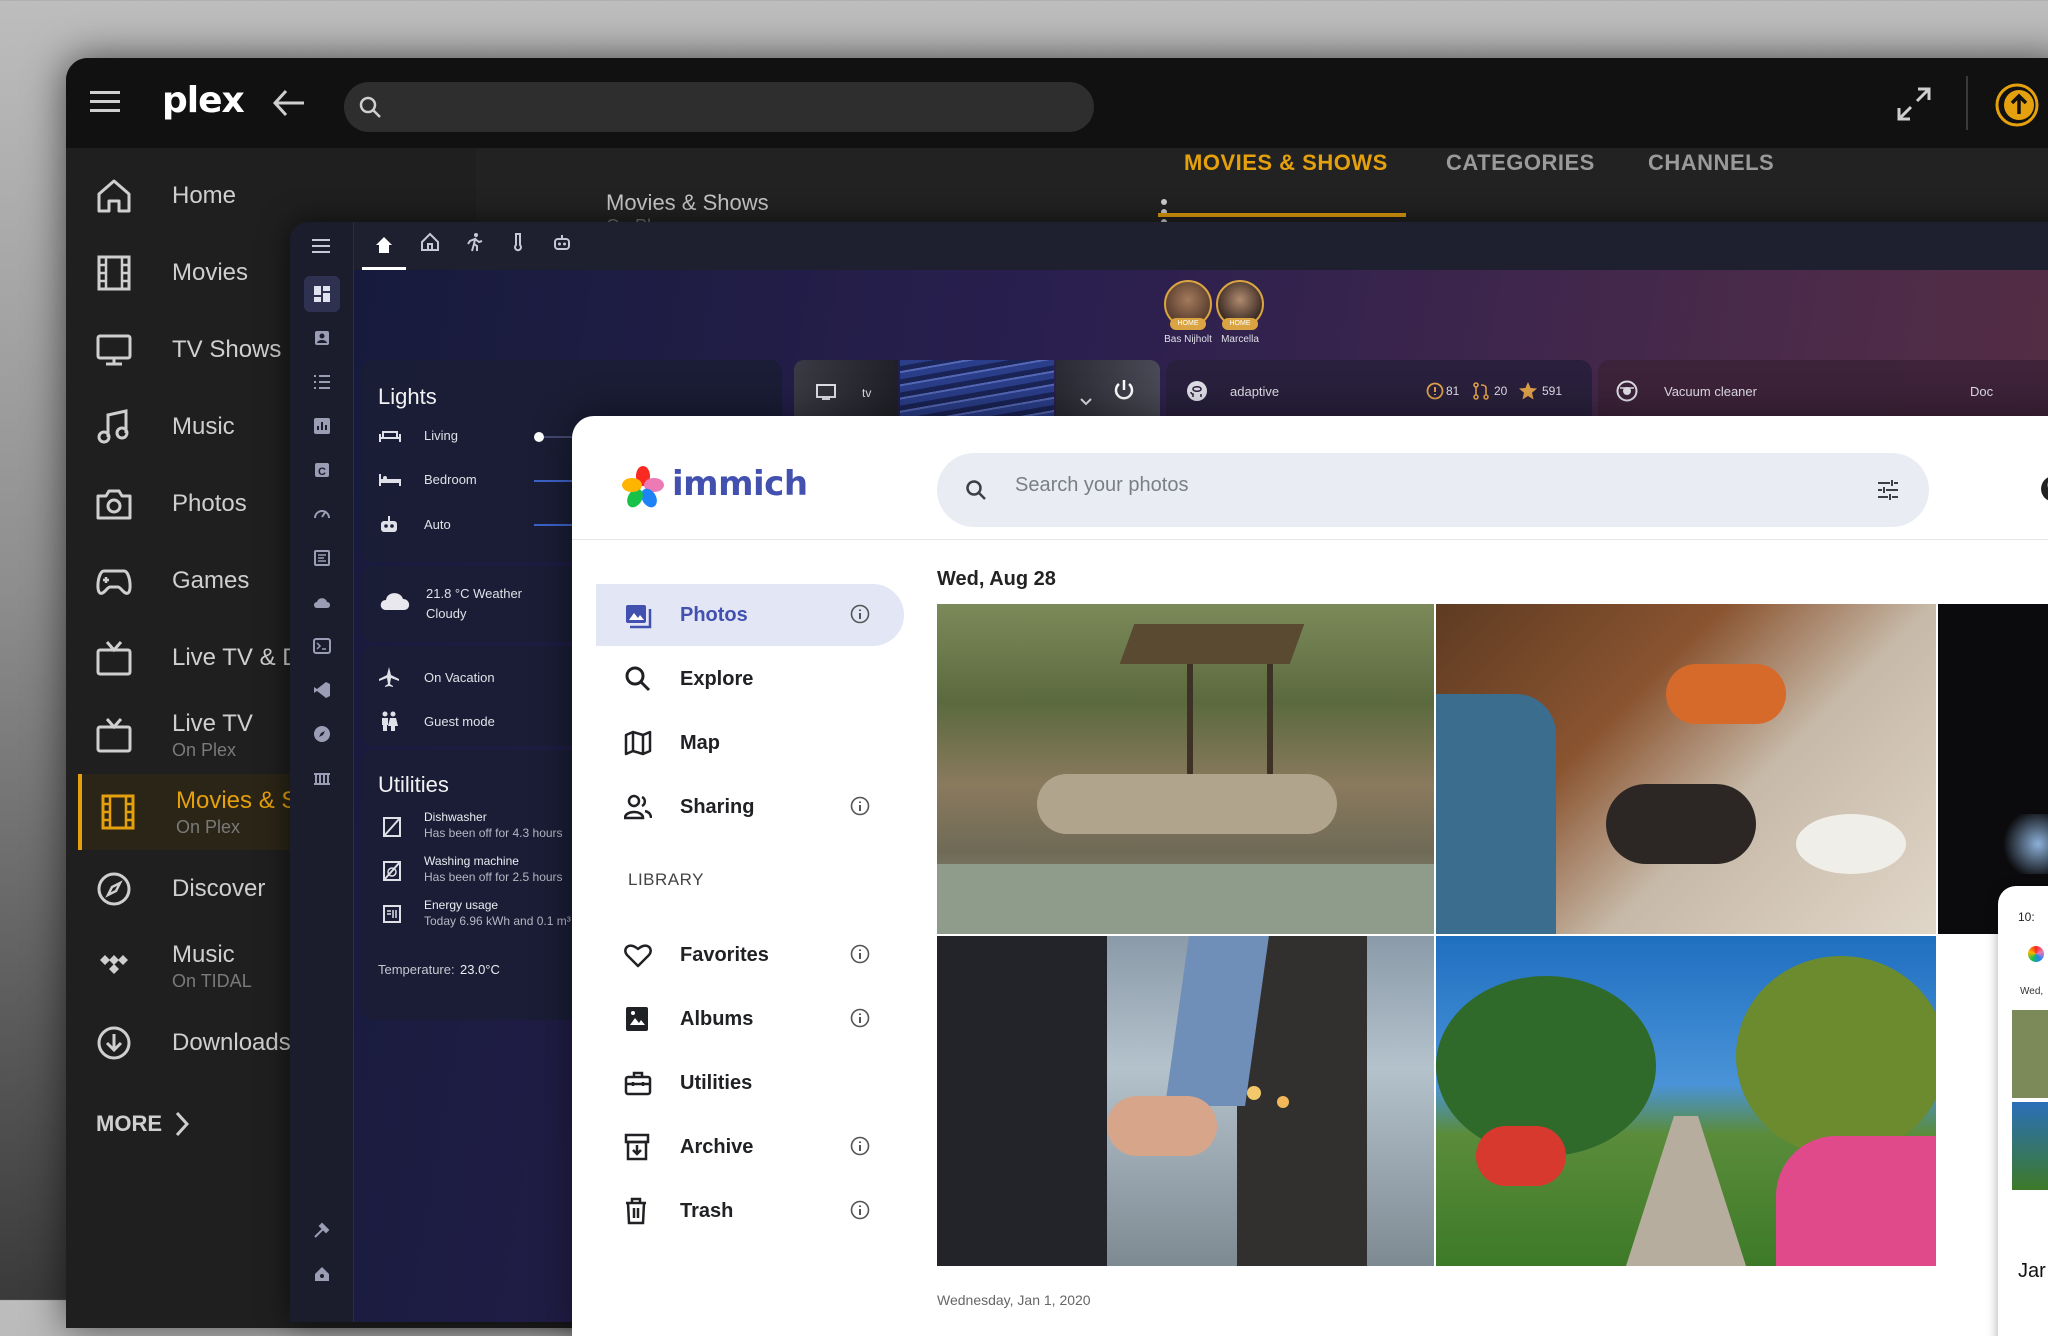  What do you see at coordinates (740, 484) in the screenshot?
I see `immich-logo-text: immich` at bounding box center [740, 484].